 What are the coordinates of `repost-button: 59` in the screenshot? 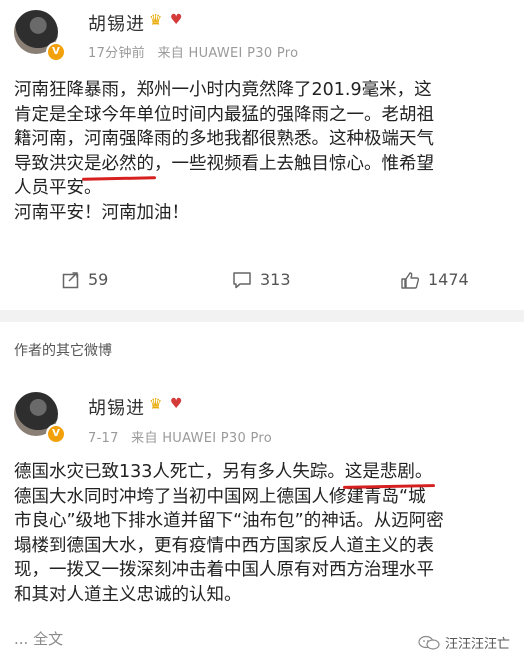 It's located at (85, 279).